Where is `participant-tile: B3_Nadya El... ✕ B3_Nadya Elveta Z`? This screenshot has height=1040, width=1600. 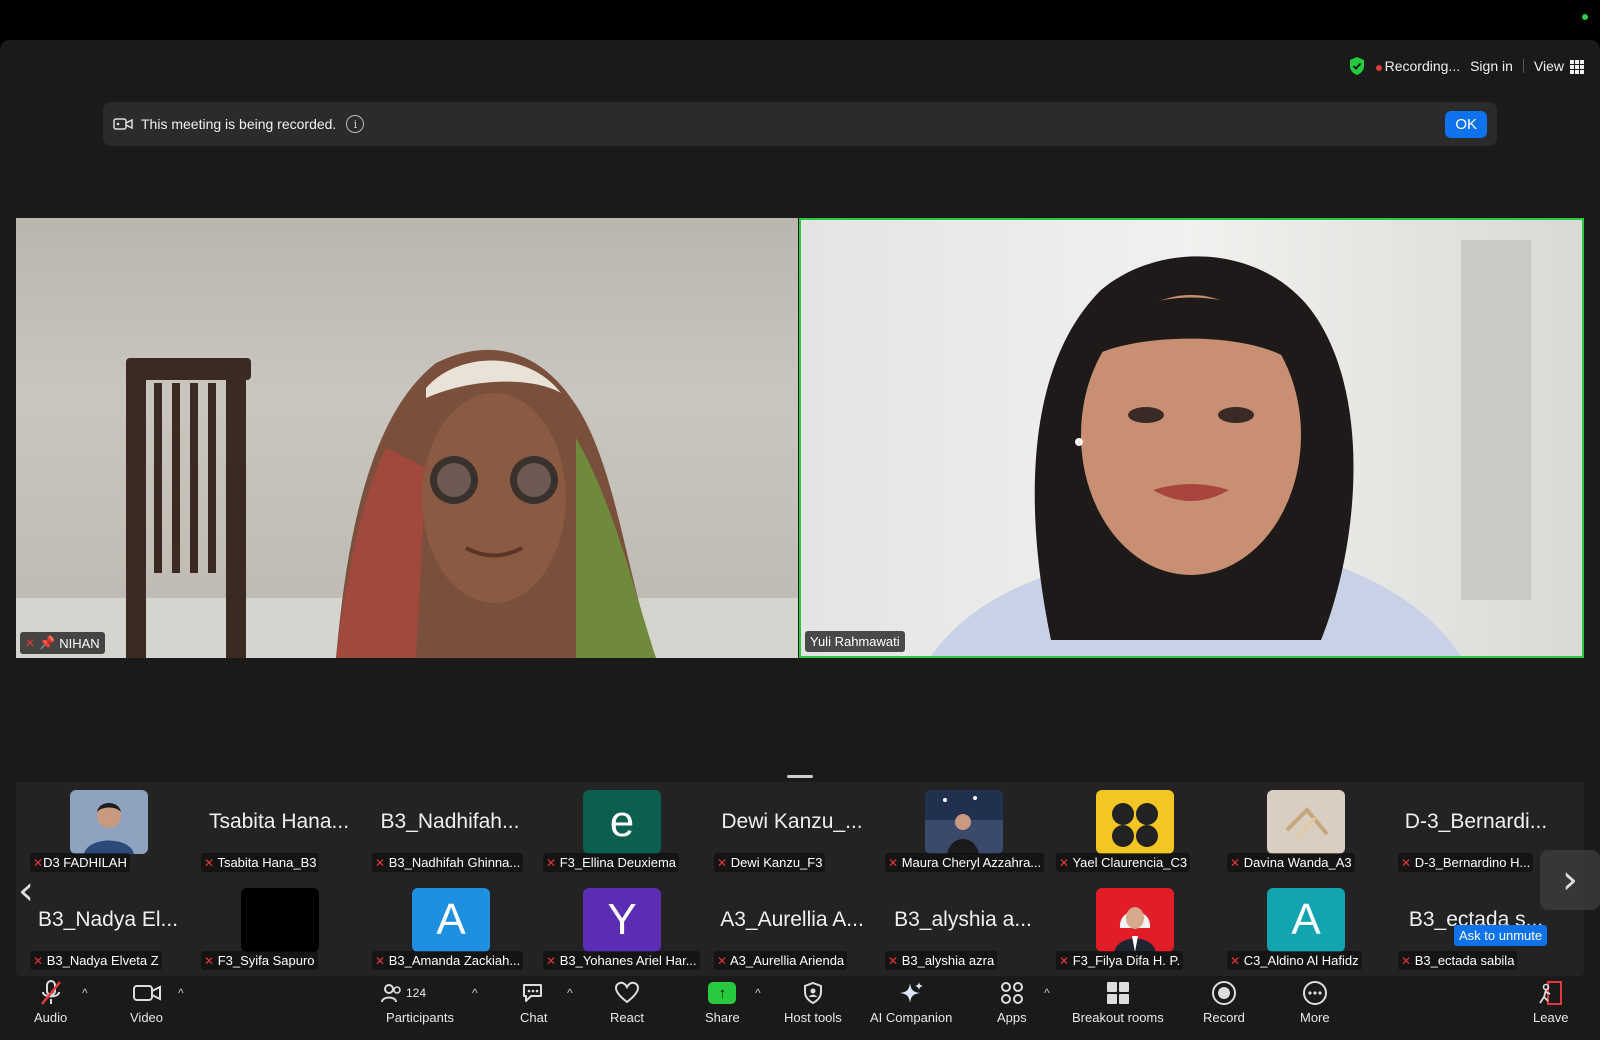 participant-tile: B3_Nadya El... ✕ B3_Nadya Elveta Z is located at coordinates (108, 926).